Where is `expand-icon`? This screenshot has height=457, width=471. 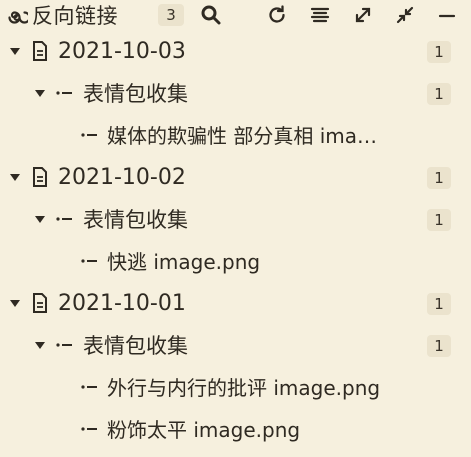
expand-icon is located at coordinates (363, 15).